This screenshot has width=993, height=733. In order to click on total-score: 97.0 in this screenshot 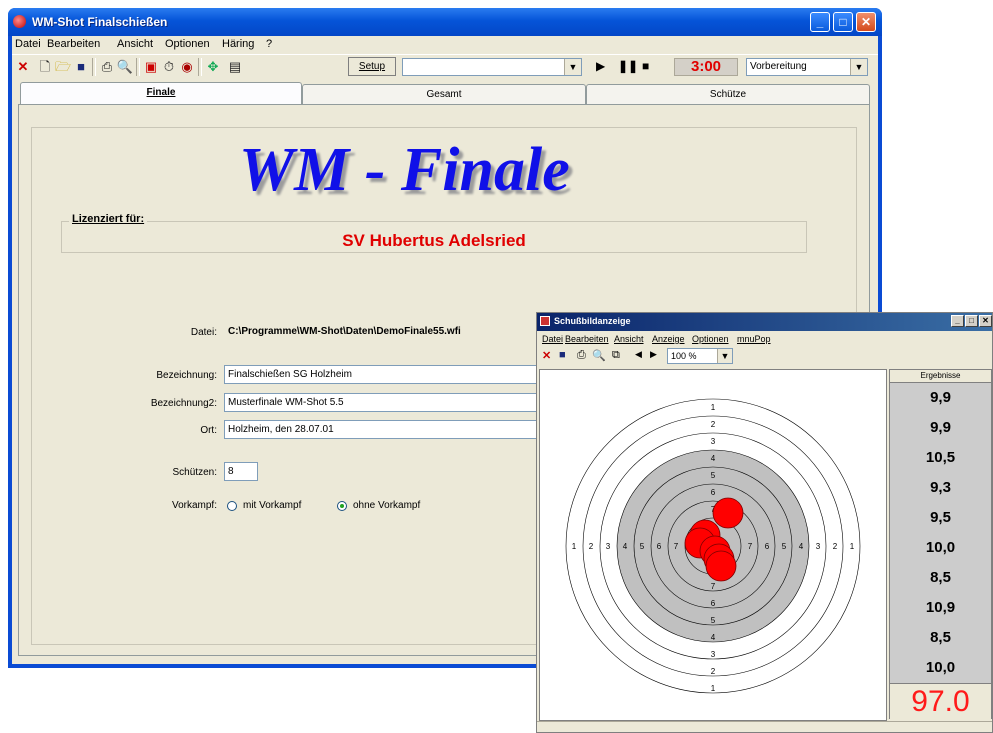, I will do `click(940, 701)`.